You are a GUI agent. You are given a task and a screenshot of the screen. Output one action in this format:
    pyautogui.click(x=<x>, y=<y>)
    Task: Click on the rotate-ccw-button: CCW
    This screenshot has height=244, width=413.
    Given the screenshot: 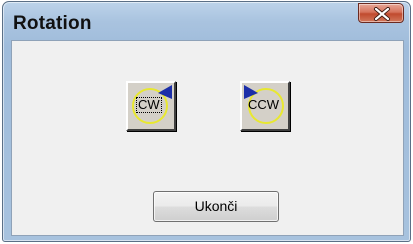 What is the action you would take?
    pyautogui.click(x=265, y=106)
    